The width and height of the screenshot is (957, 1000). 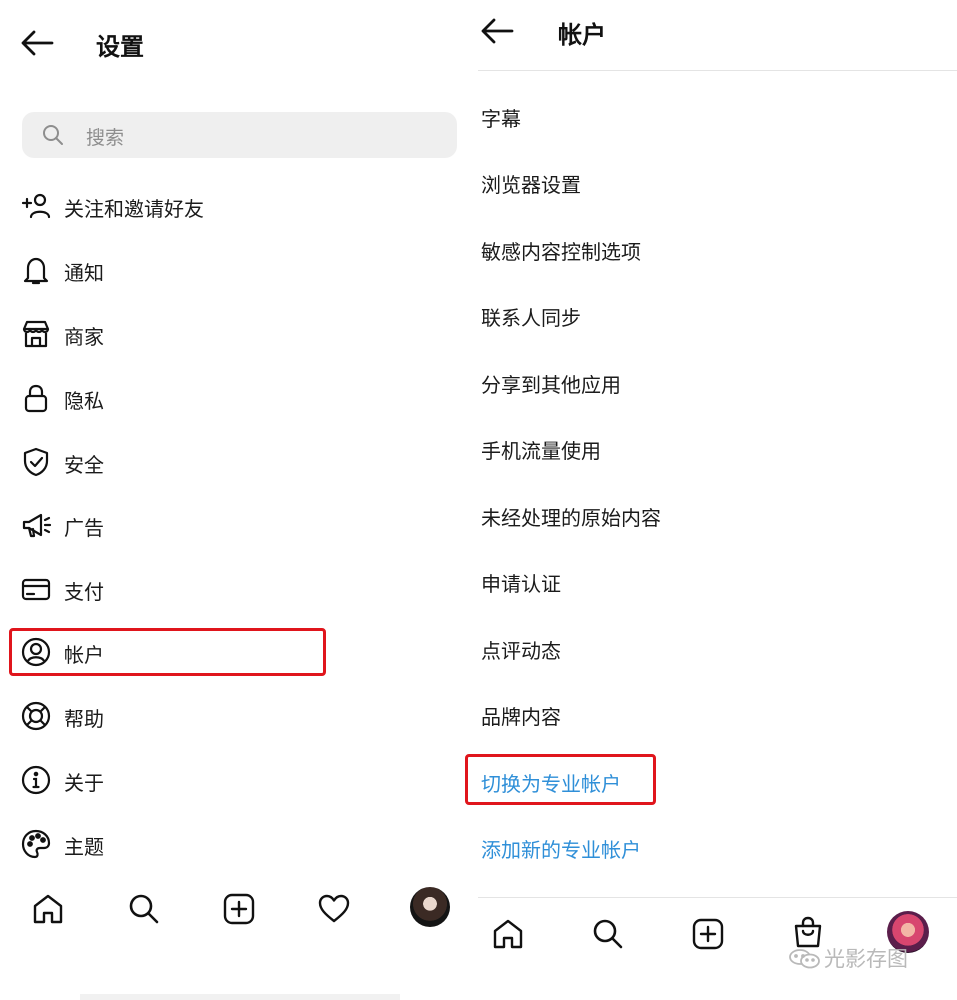 What do you see at coordinates (84, 337) in the screenshot?
I see `menu-label: 商家` at bounding box center [84, 337].